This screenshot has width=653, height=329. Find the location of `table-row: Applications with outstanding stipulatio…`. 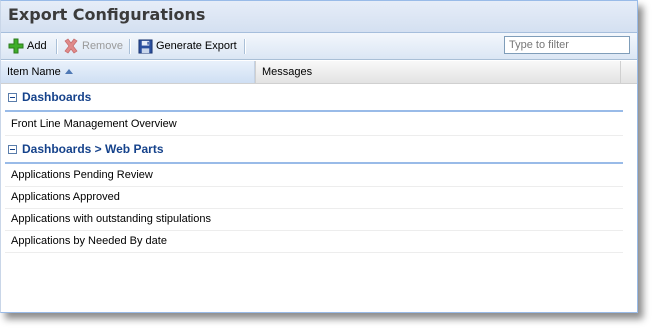

table-row: Applications with outstanding stipulatio… is located at coordinates (314, 219).